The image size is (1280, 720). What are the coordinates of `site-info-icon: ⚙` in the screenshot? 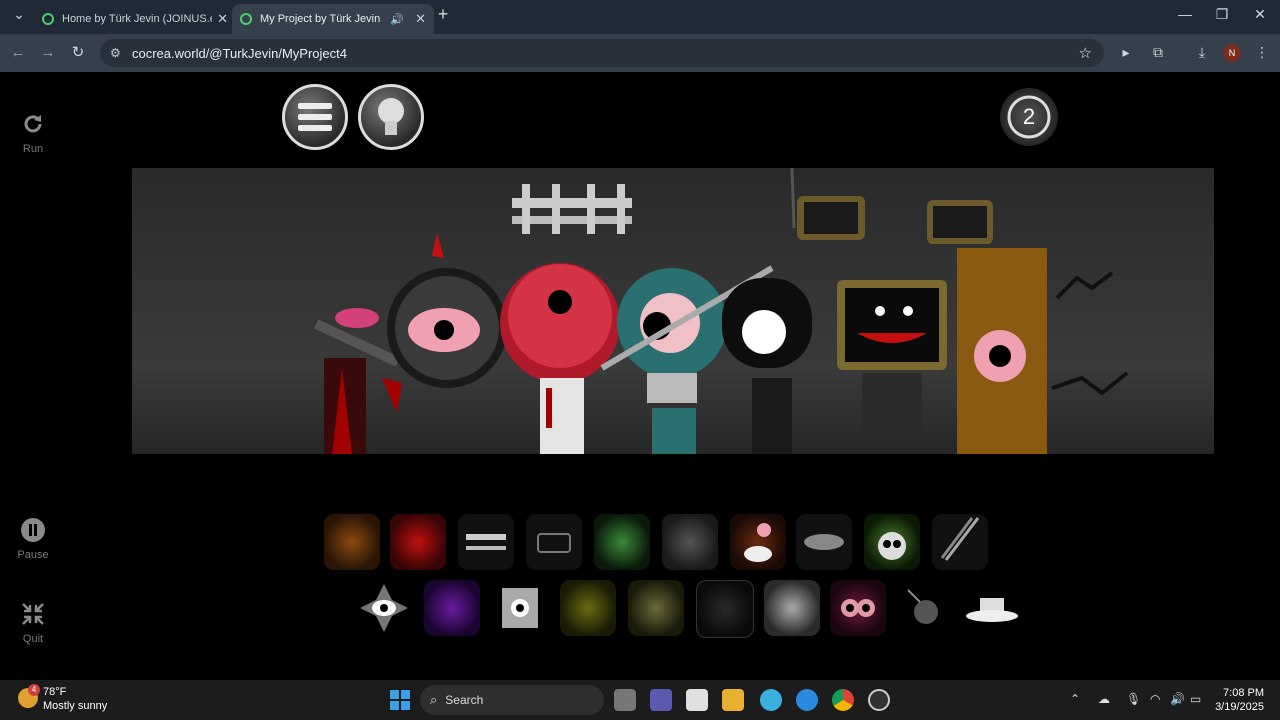 It's located at (117, 53).